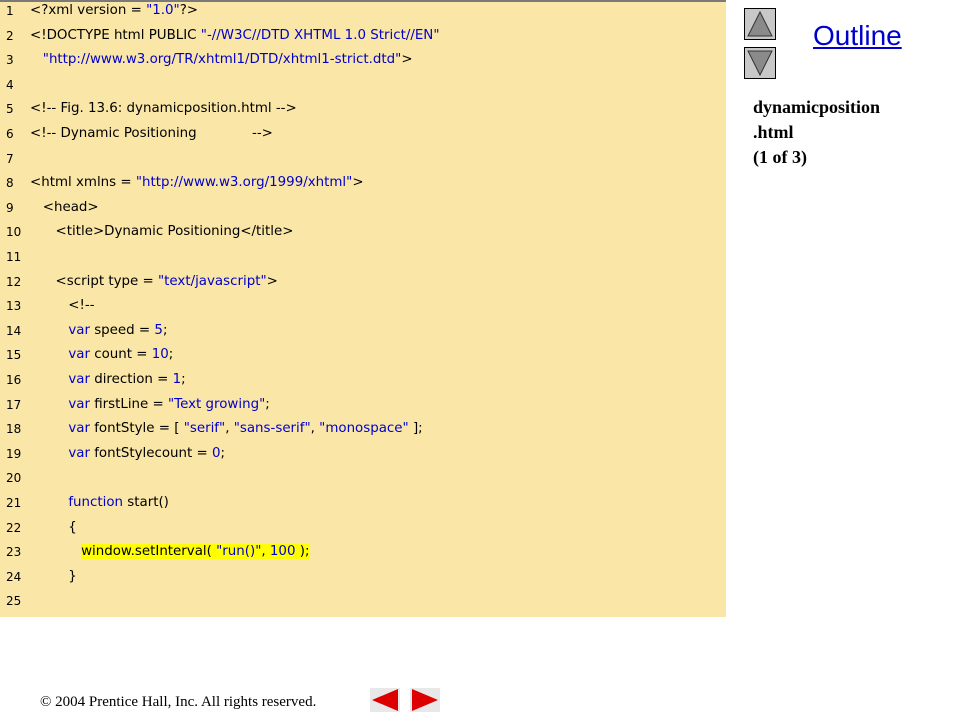 This screenshot has width=960, height=720. I want to click on line-number: 15, so click(14, 355).